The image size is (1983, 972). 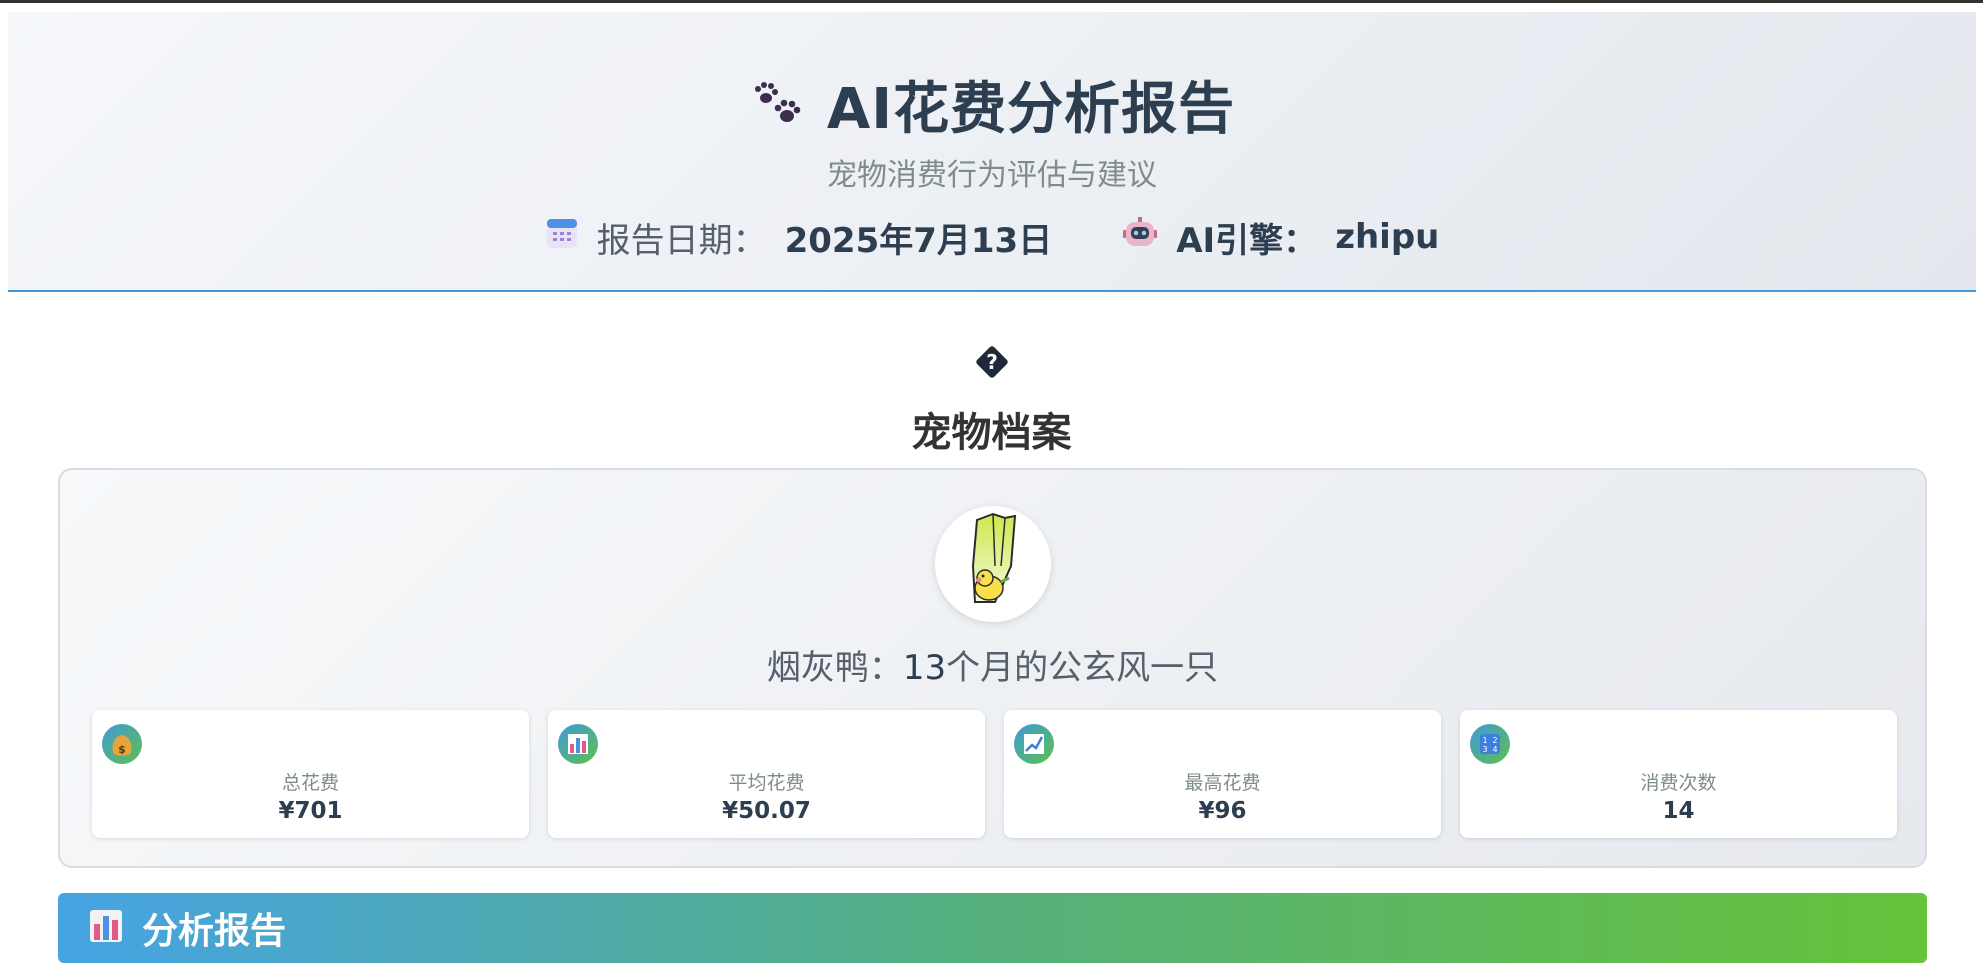 I want to click on svg-text: 3, so click(x=1484, y=749).